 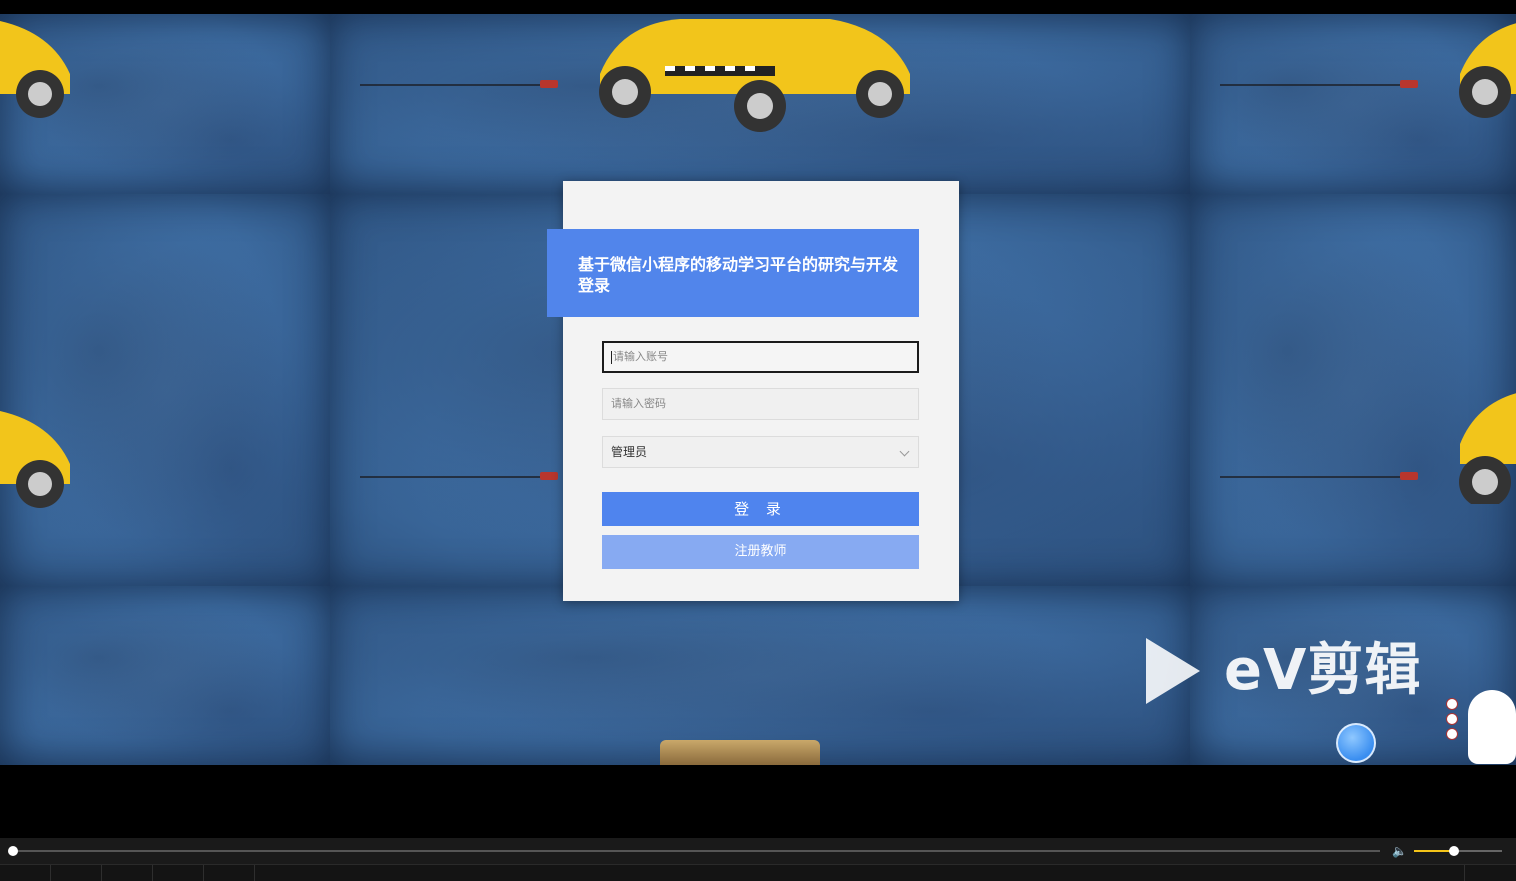 I want to click on chevron-down-icon, so click(x=904, y=451).